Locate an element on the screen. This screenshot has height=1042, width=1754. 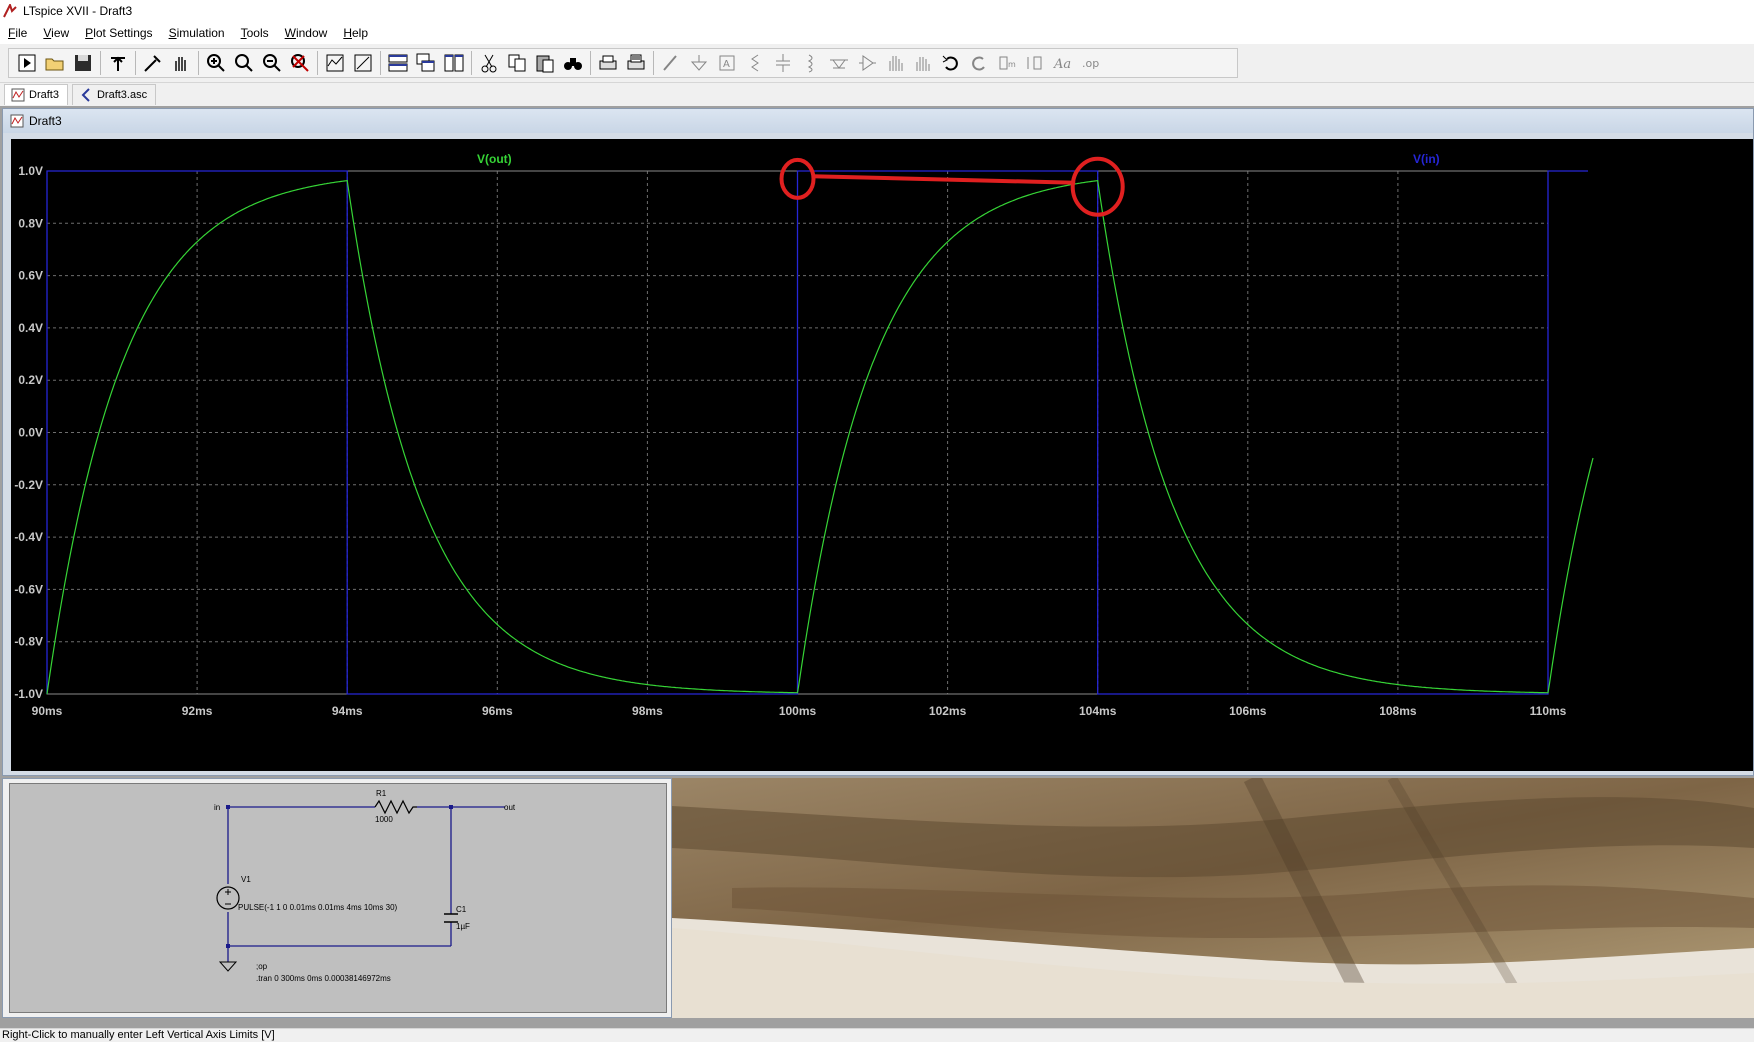
autorange-icon is located at coordinates (335, 63).